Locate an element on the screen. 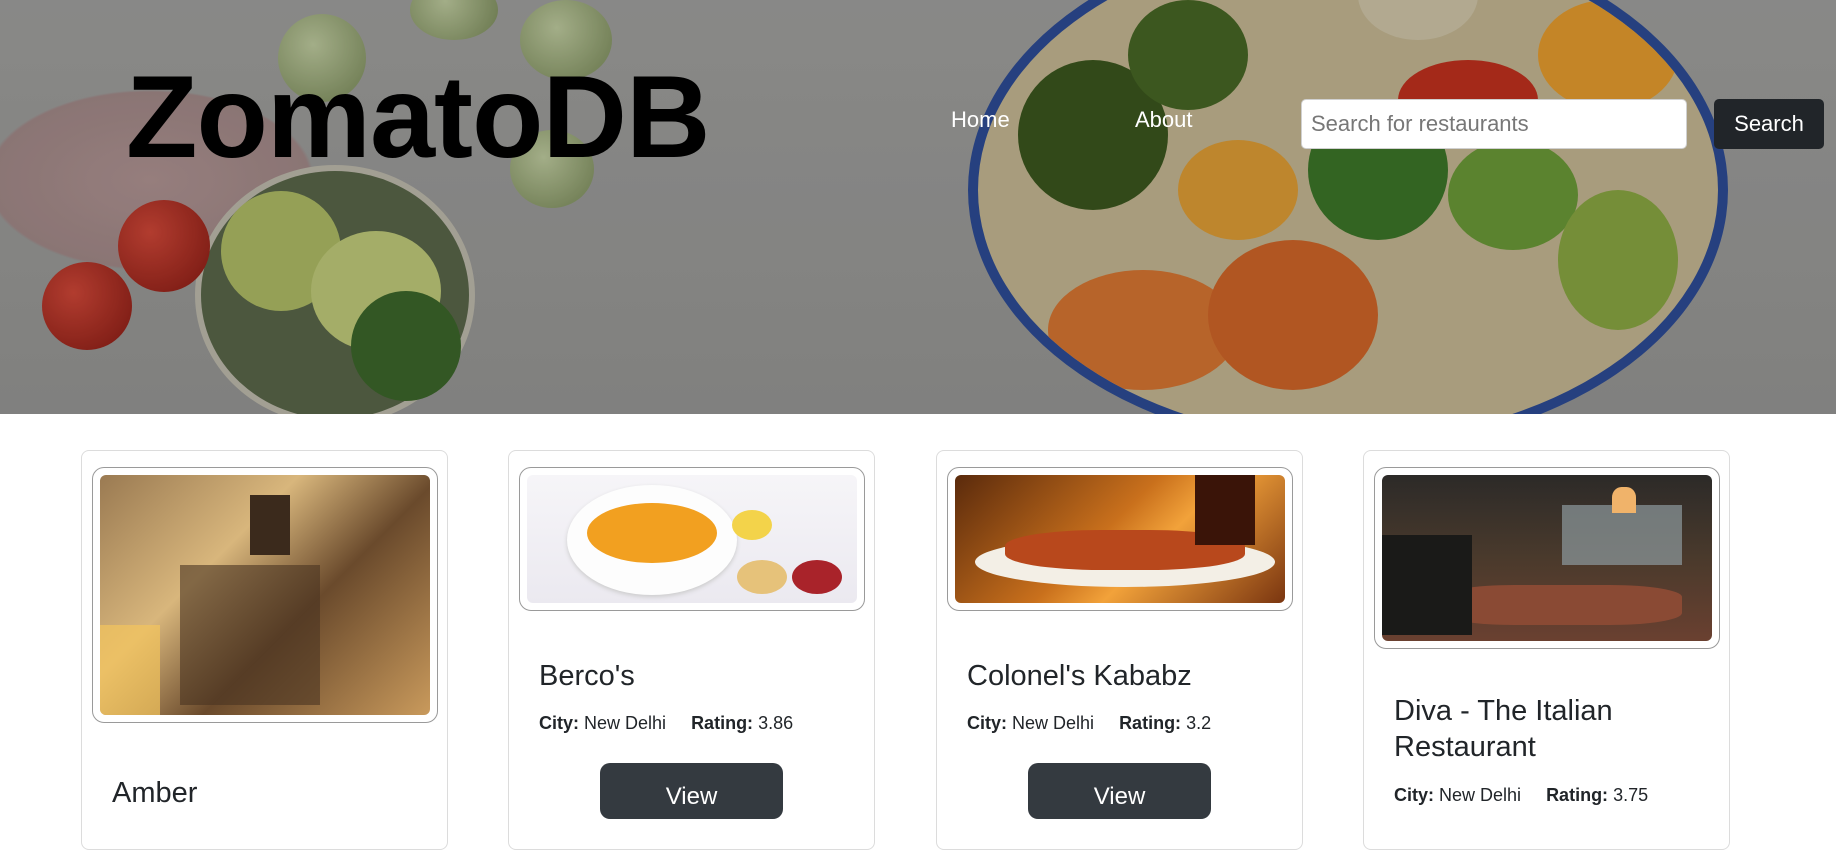 The width and height of the screenshot is (1836, 850). restaurant-name: Berco's is located at coordinates (587, 676).